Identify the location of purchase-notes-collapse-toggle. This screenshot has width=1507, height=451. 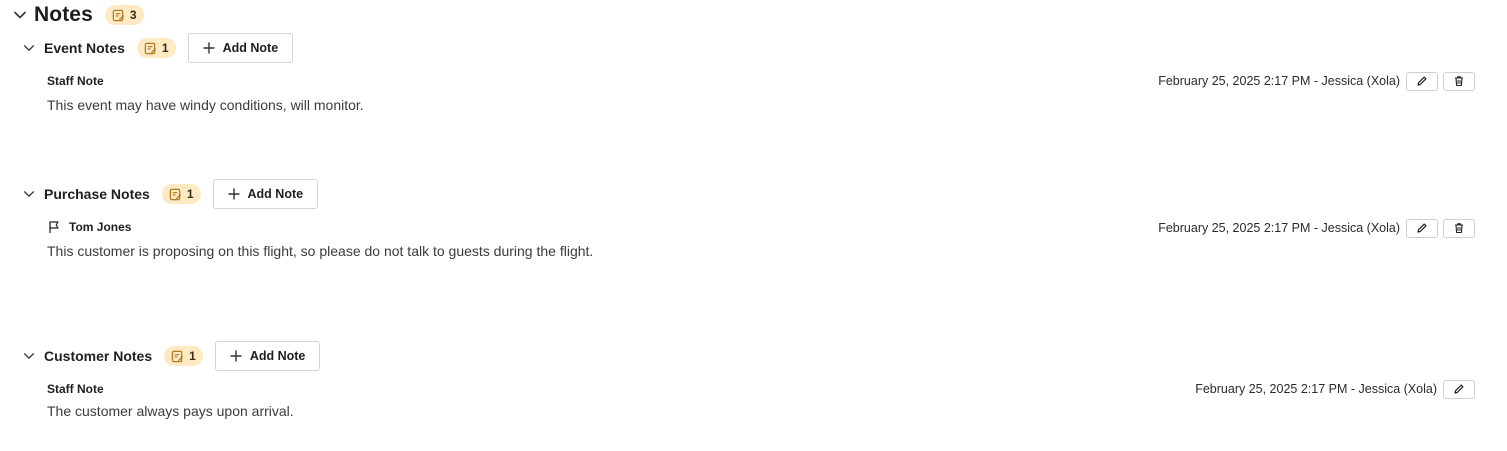
(29, 194).